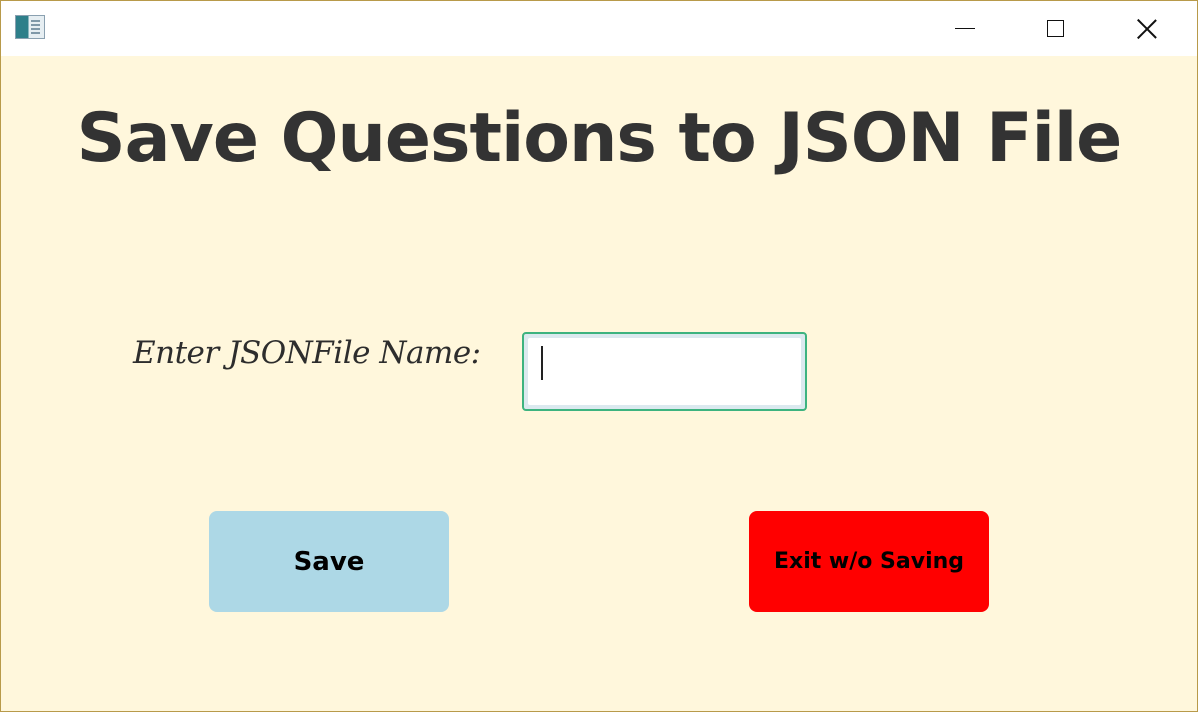 The height and width of the screenshot is (712, 1198). I want to click on exit-without-saving-button: Exit w/o Saving, so click(869, 561).